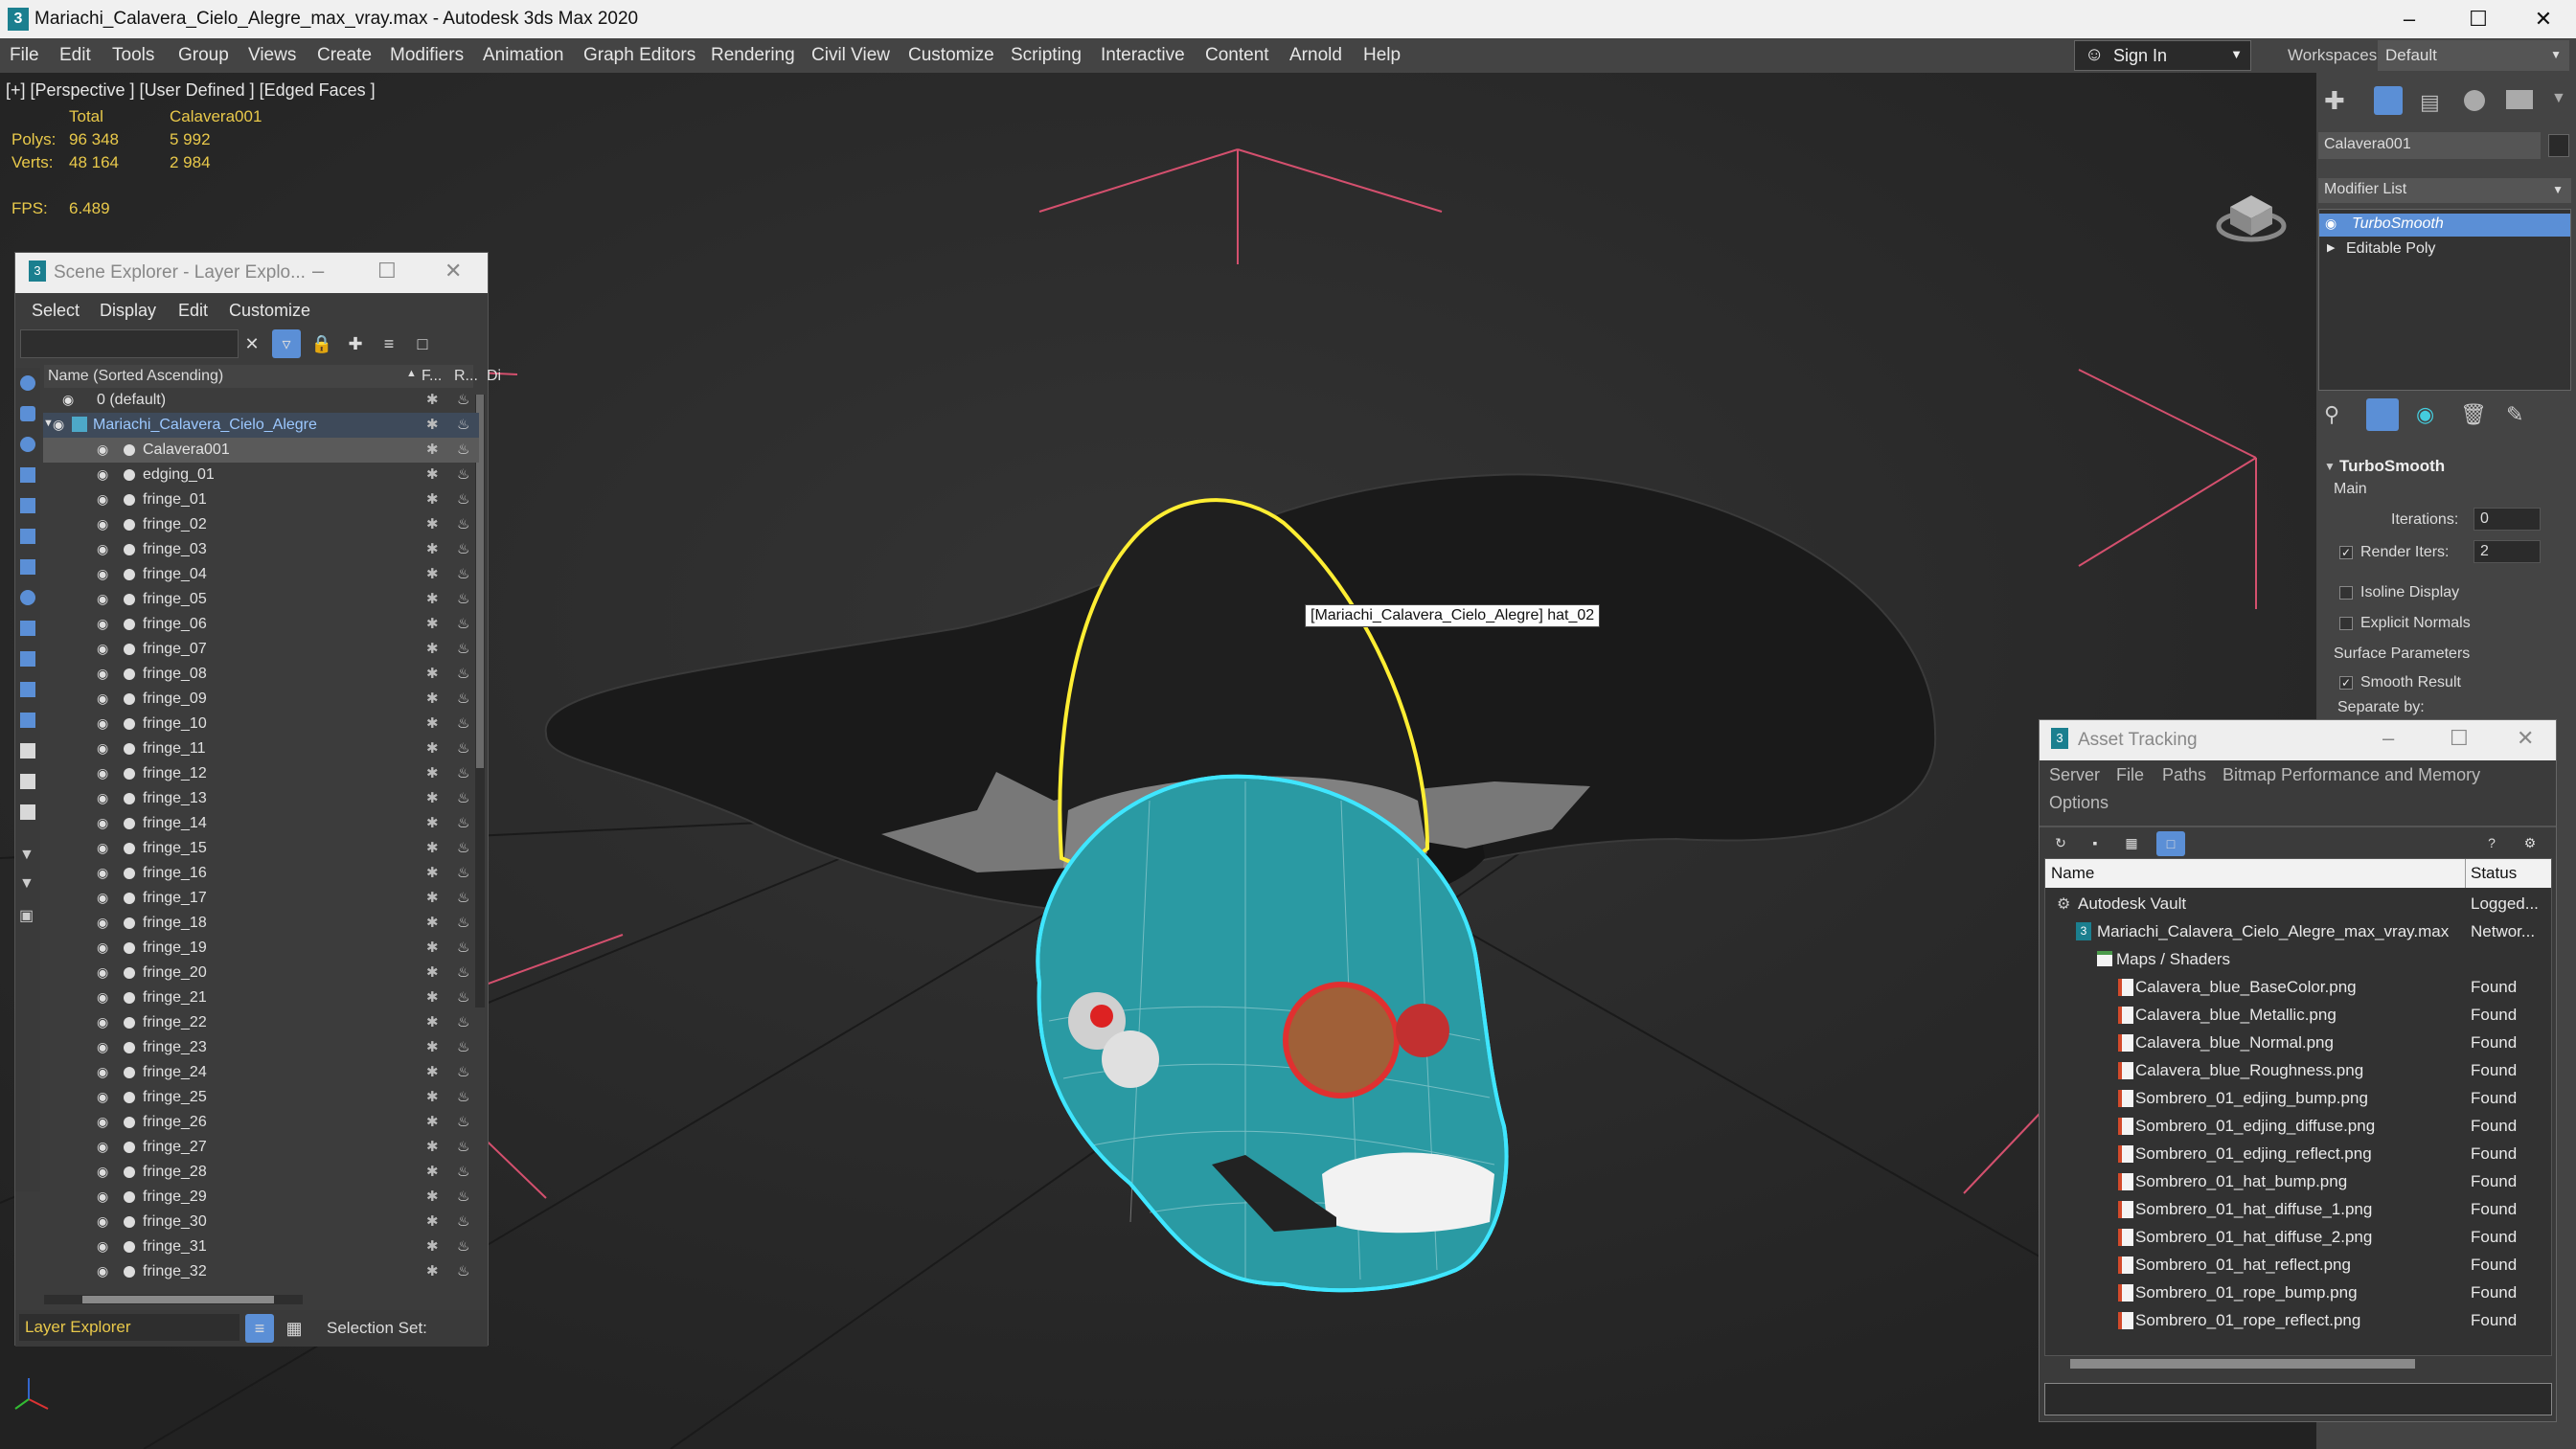  What do you see at coordinates (28, 505) in the screenshot?
I see `display-helpers-icon` at bounding box center [28, 505].